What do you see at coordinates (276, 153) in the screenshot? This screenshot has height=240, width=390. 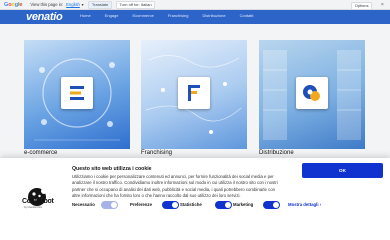 I see `card-title-distribuzione: Distribuzione` at bounding box center [276, 153].